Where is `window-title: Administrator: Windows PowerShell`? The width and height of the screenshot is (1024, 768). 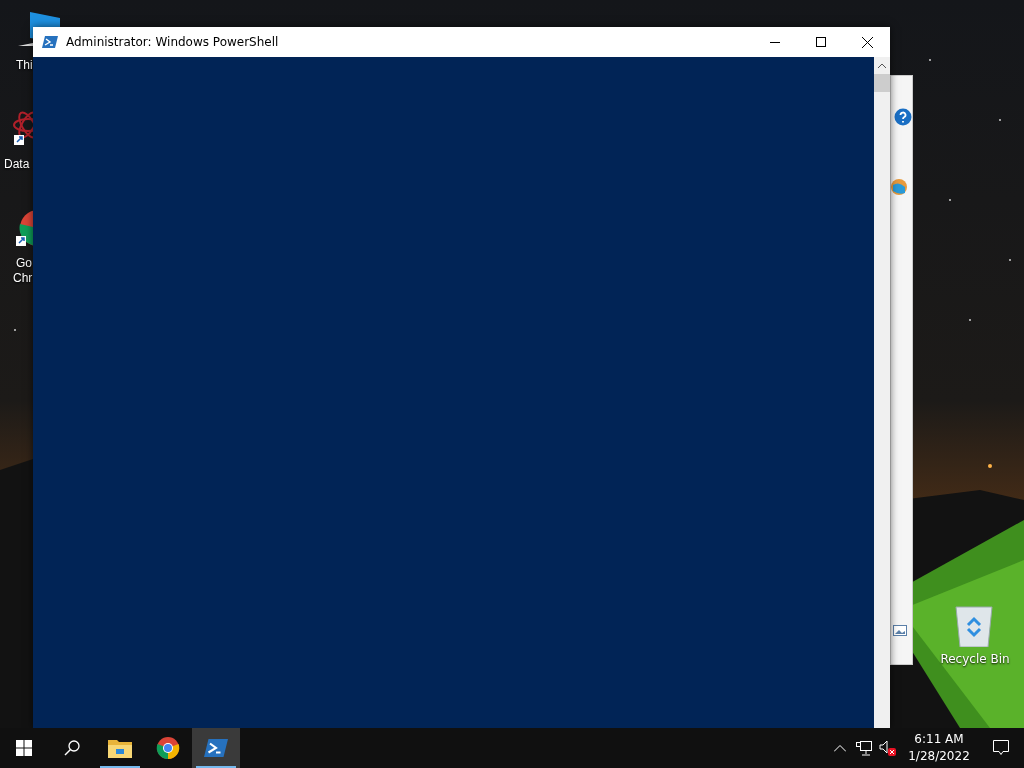
window-title: Administrator: Windows PowerShell is located at coordinates (173, 42).